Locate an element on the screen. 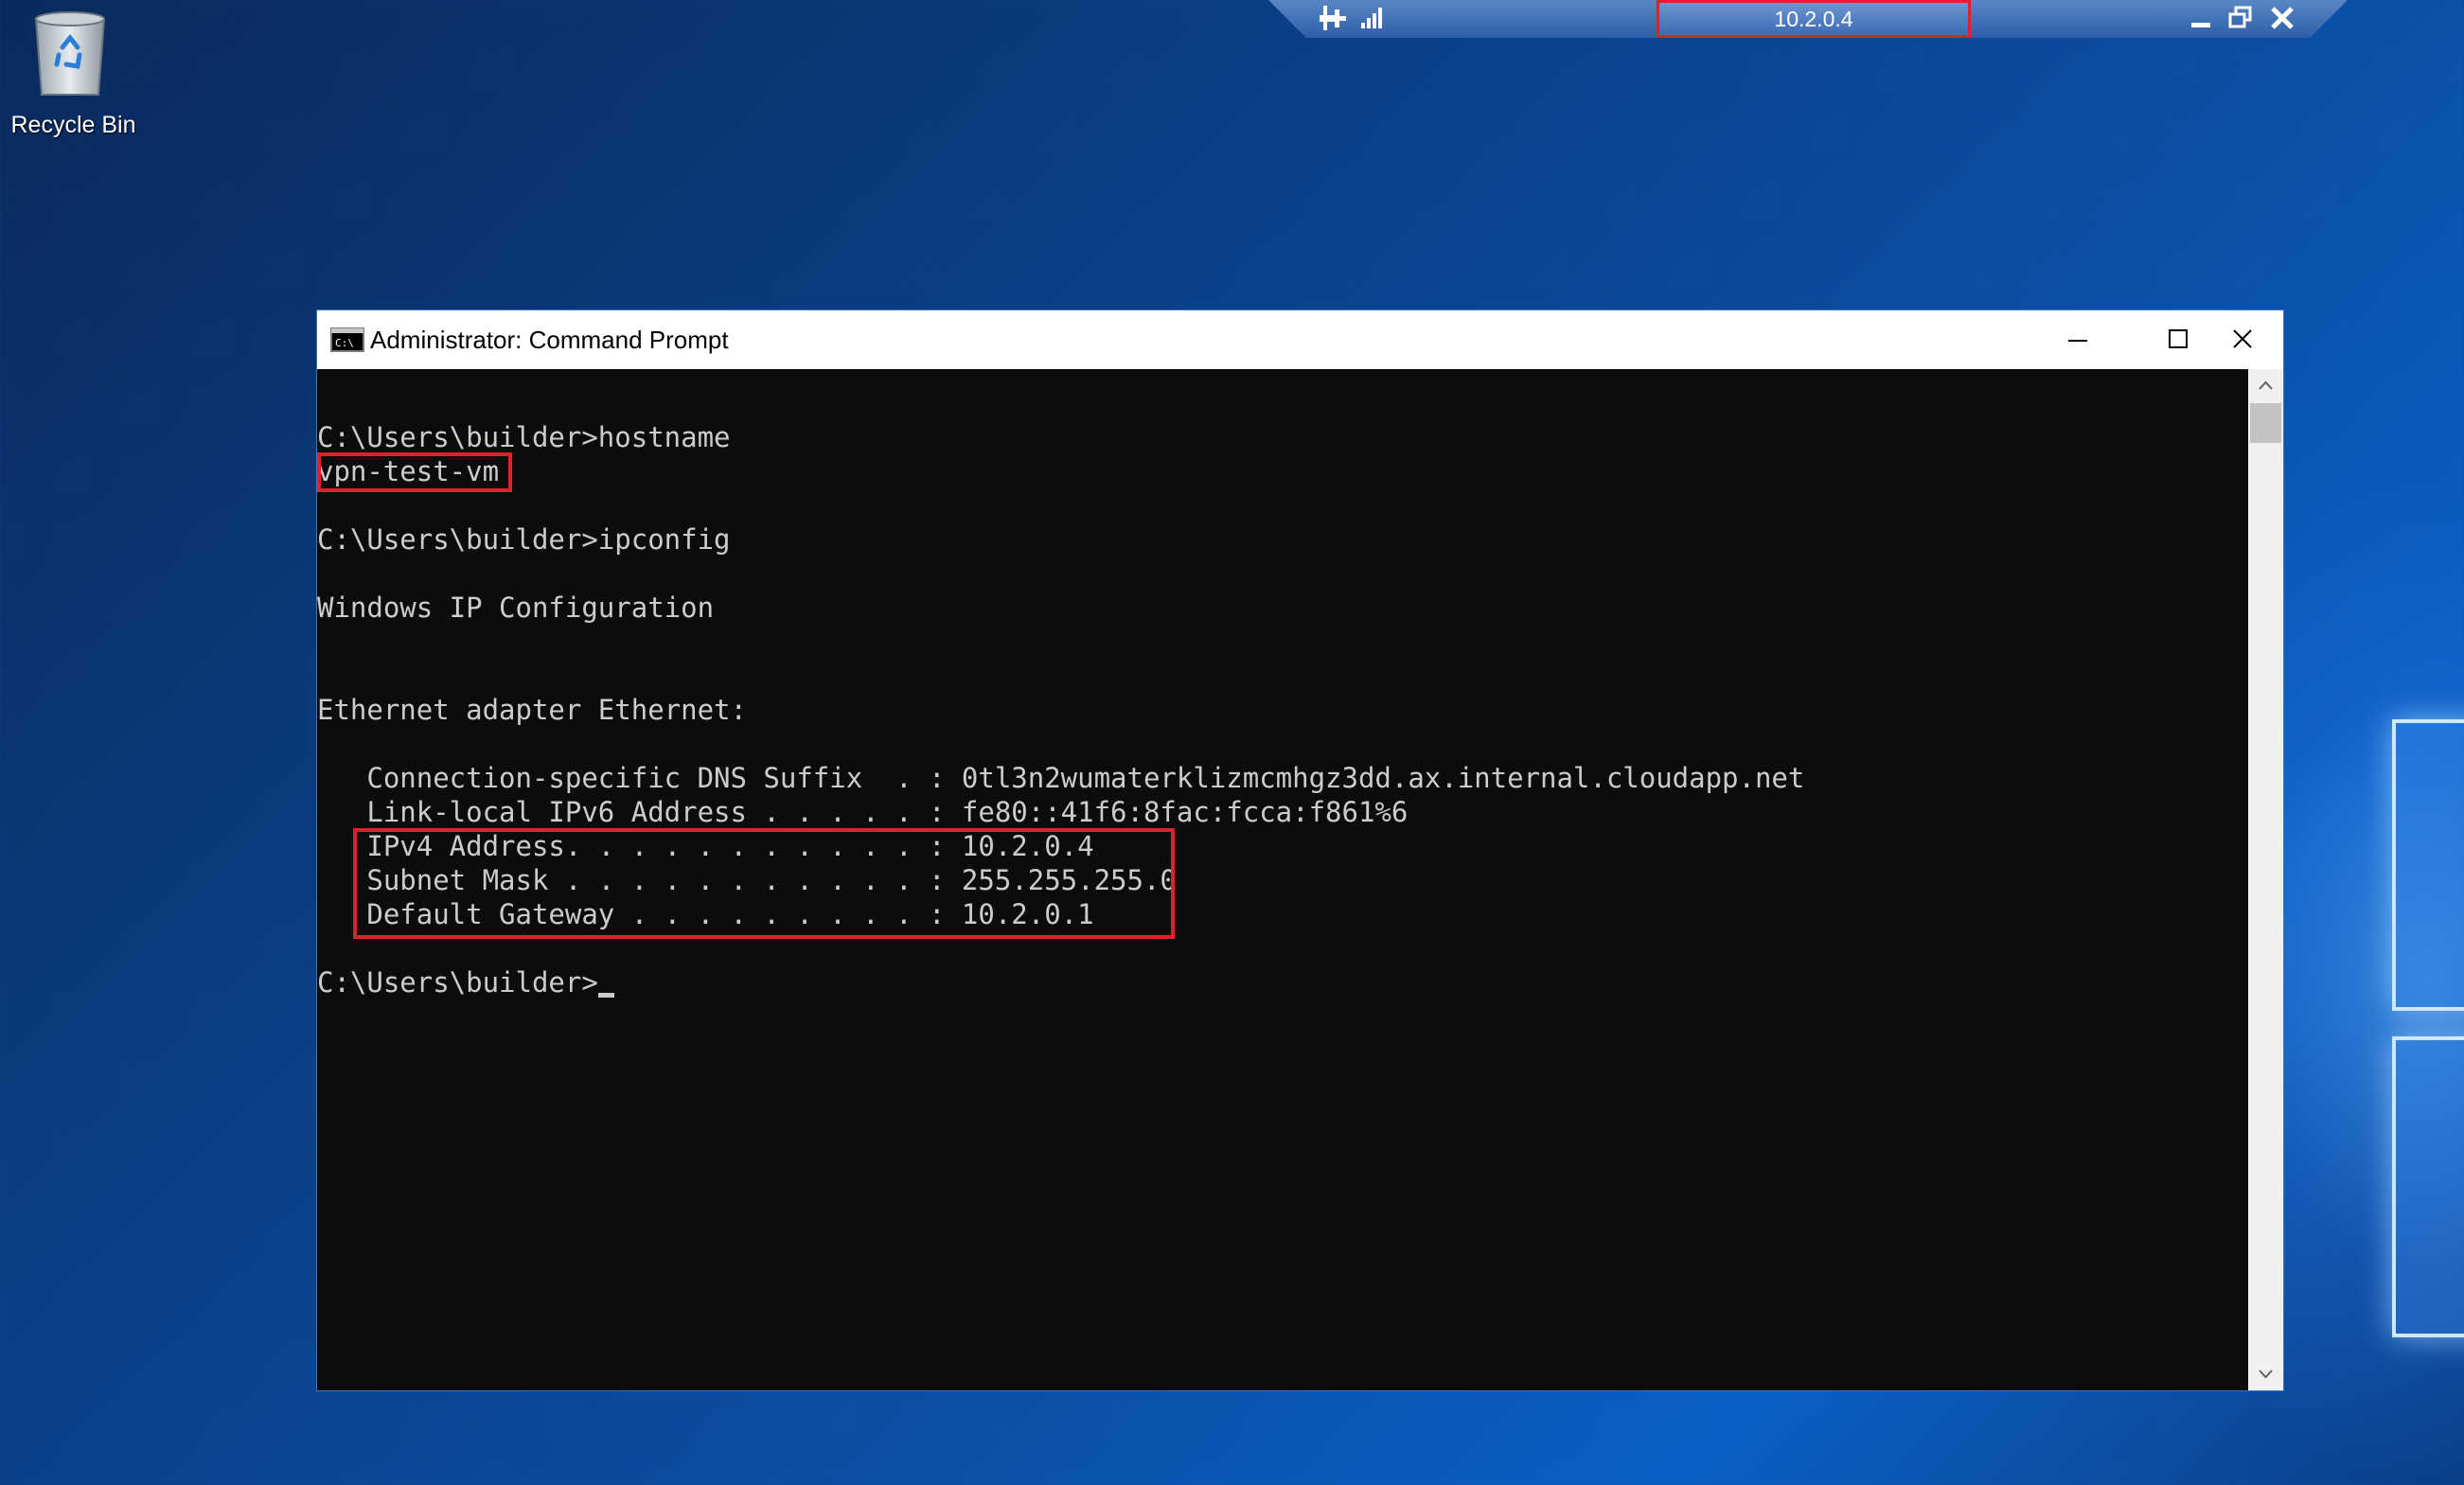  minimize-button is located at coordinates (2080, 339).